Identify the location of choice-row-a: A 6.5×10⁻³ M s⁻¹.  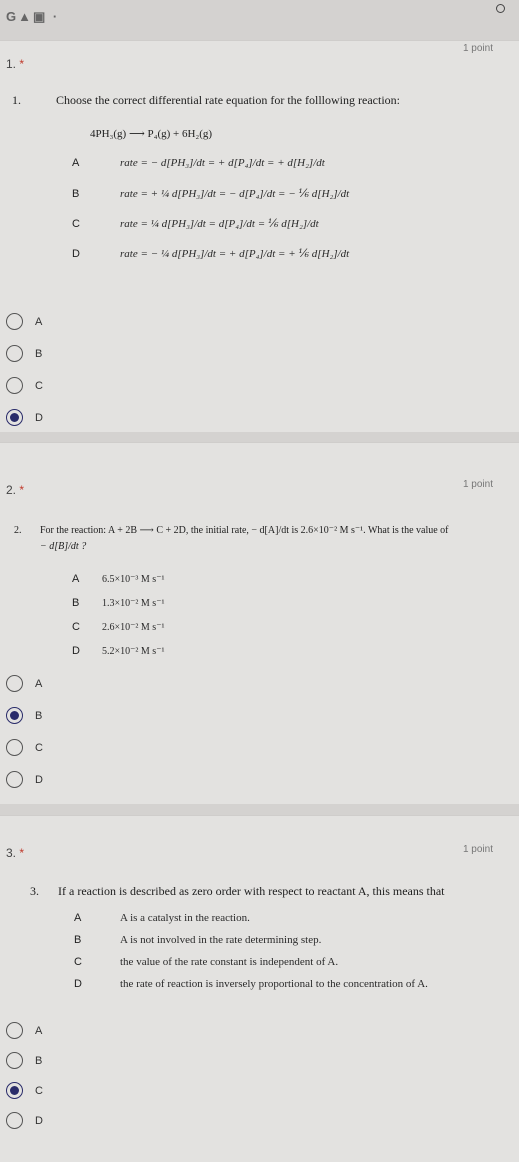
(118, 579).